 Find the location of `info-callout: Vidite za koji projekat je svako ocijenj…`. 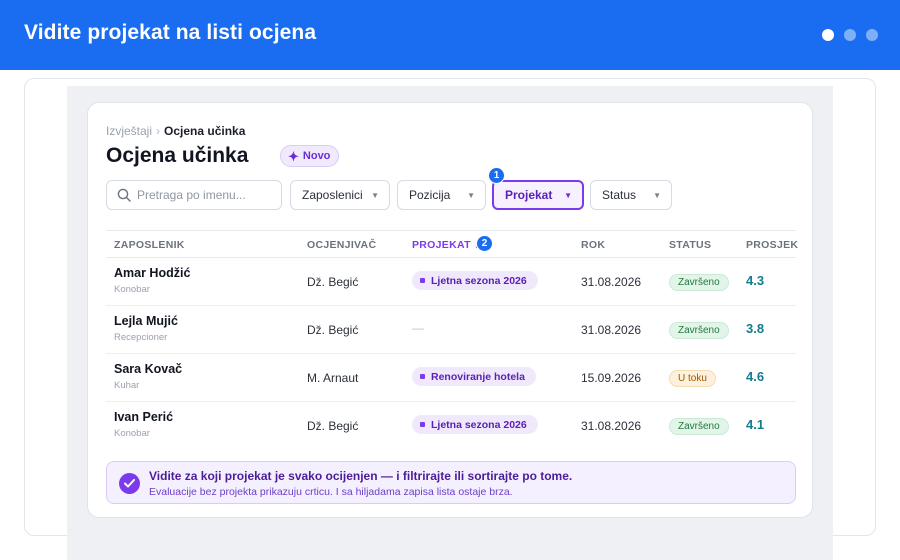

info-callout: Vidite za koji projekat je svako ocijenj… is located at coordinates (451, 482).